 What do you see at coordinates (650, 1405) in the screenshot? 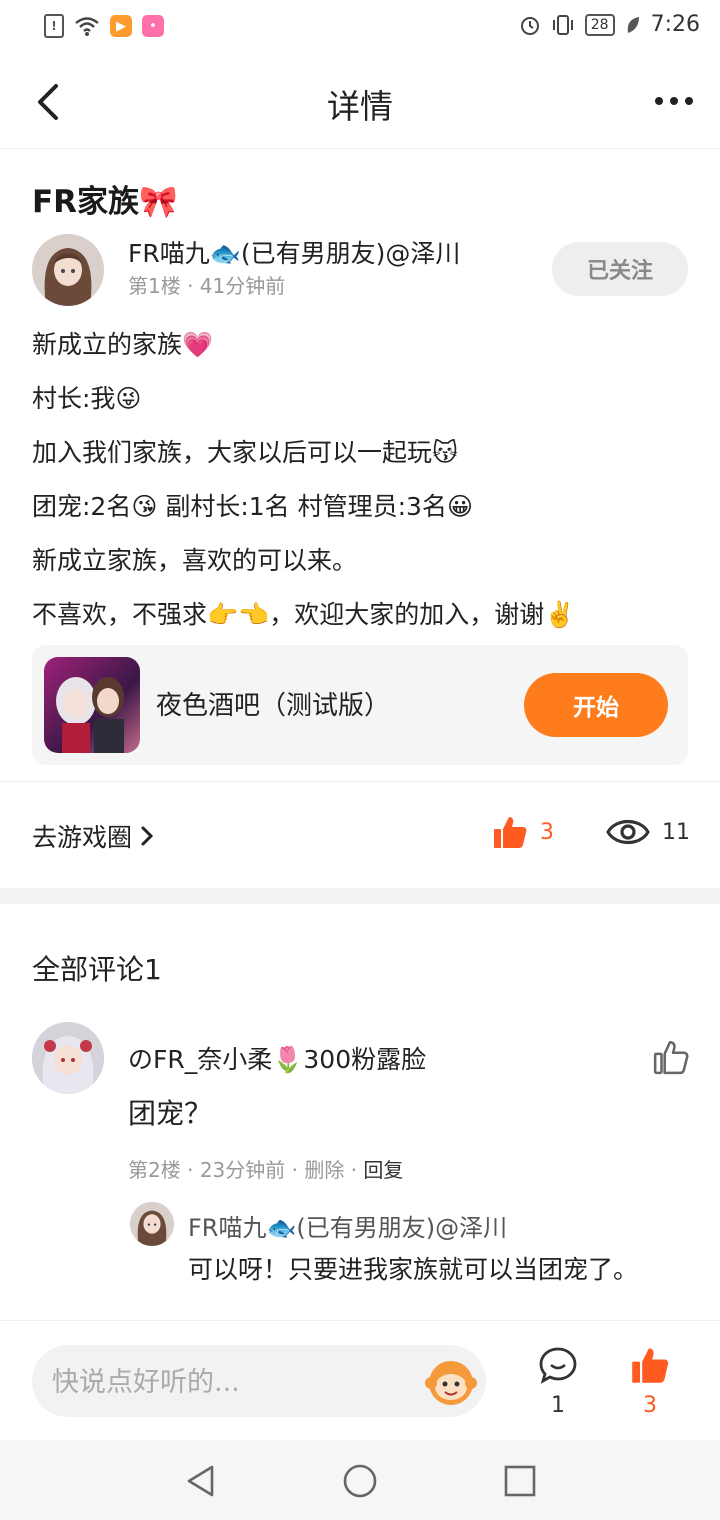
I see `like-count: 3` at bounding box center [650, 1405].